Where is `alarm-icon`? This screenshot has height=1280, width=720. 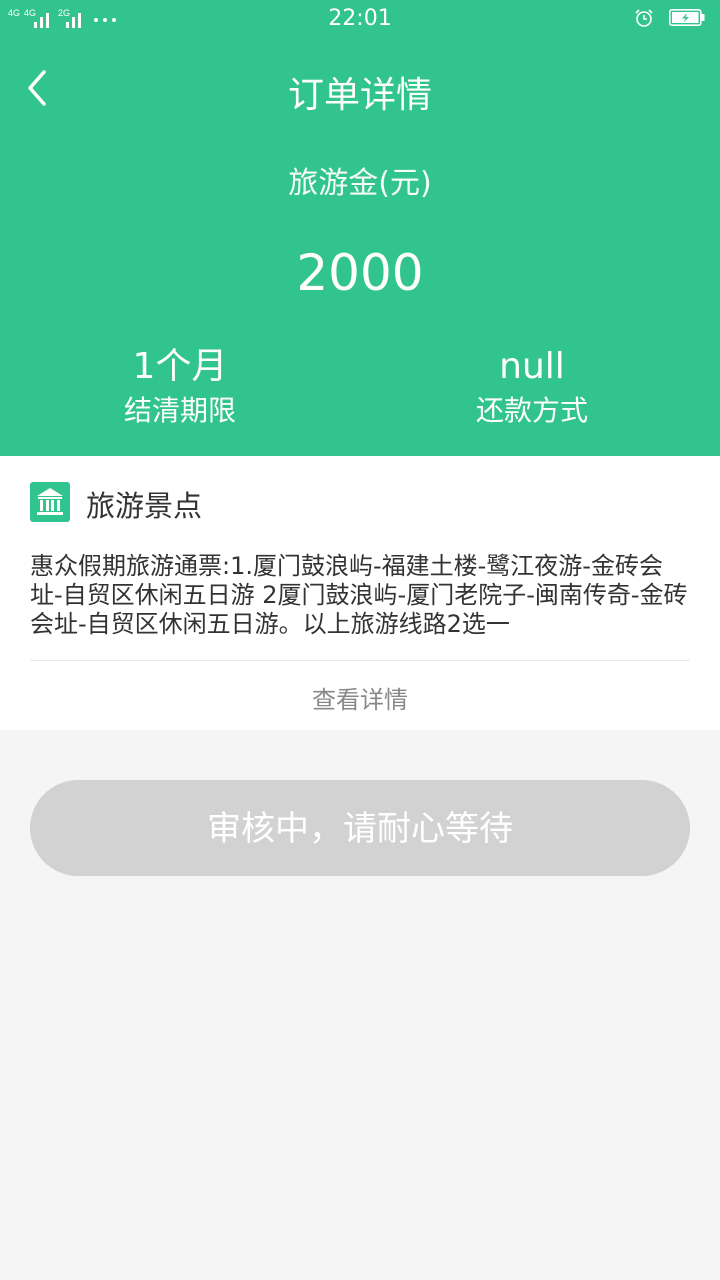 alarm-icon is located at coordinates (644, 18).